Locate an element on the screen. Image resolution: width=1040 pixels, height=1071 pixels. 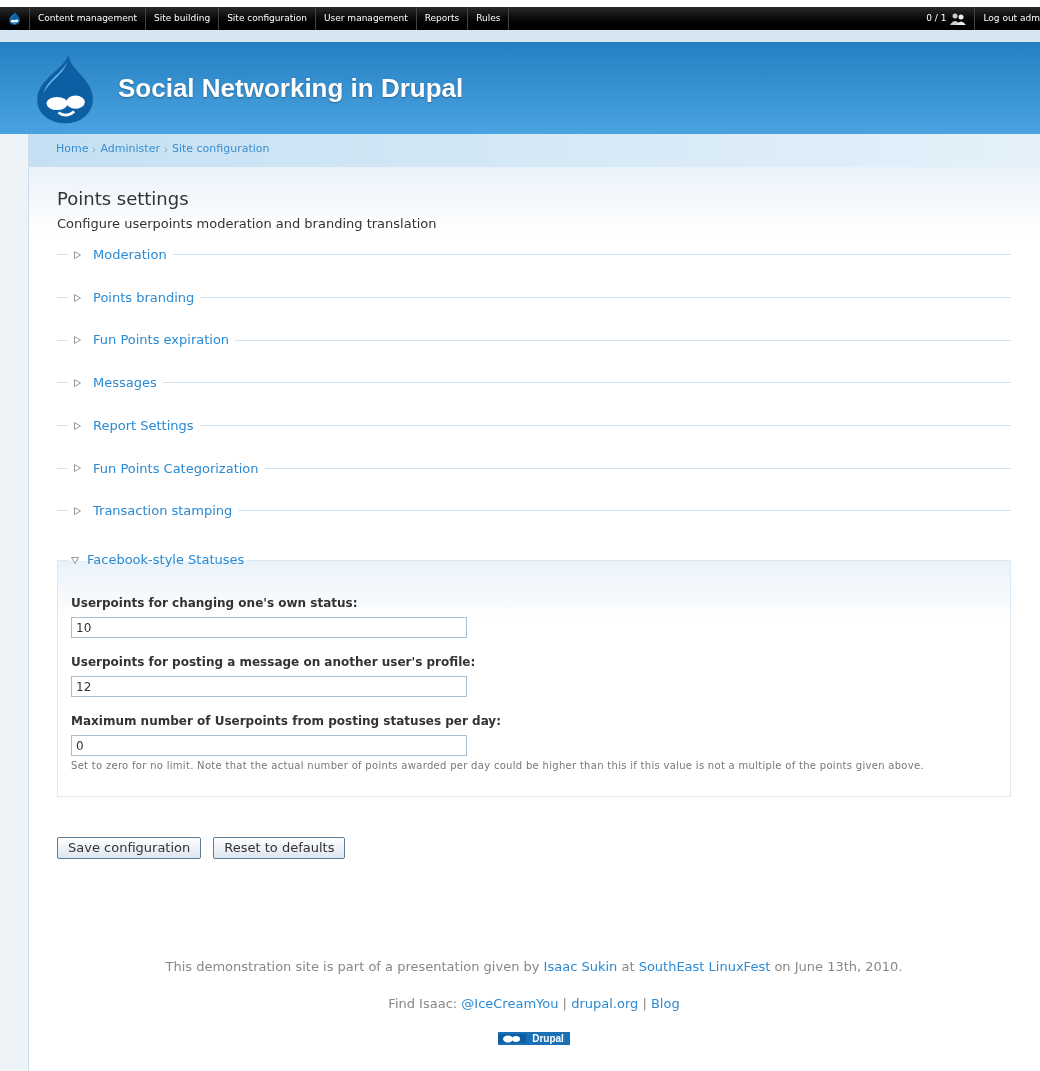
breadcrumb-link: Site configuration is located at coordinates (220, 149).